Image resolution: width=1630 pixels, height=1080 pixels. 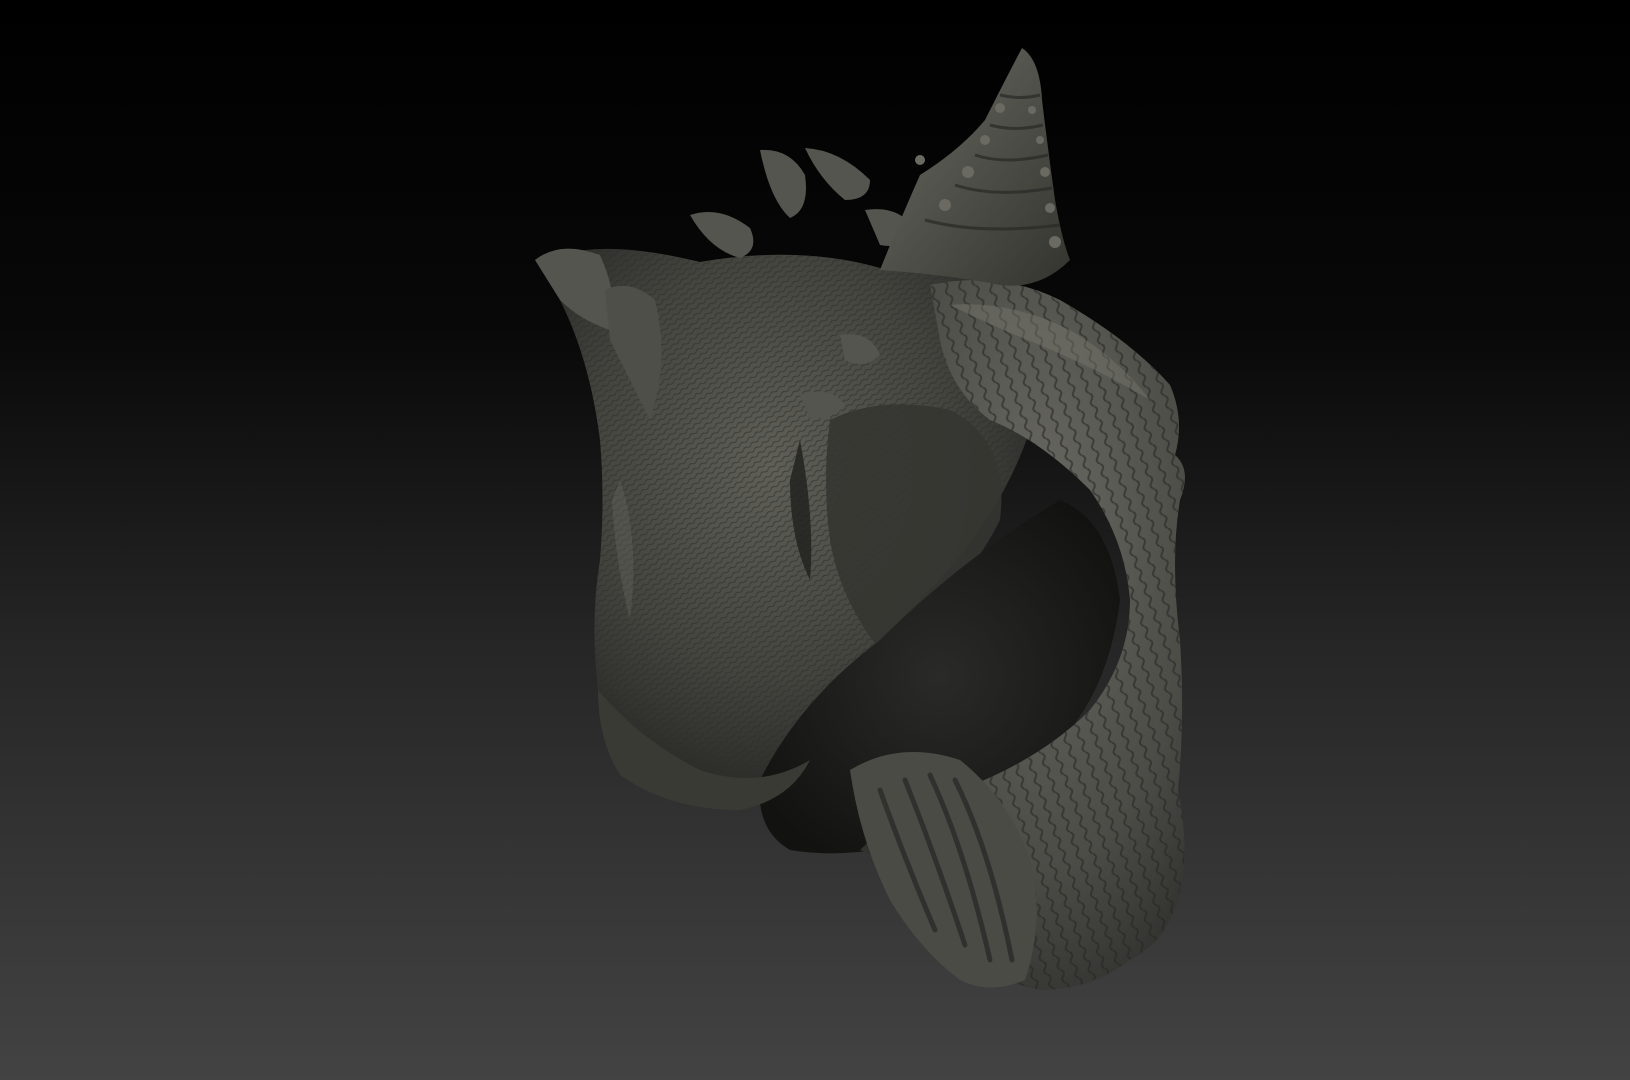 What do you see at coordinates (975, 167) in the screenshot?
I see `shell-spire` at bounding box center [975, 167].